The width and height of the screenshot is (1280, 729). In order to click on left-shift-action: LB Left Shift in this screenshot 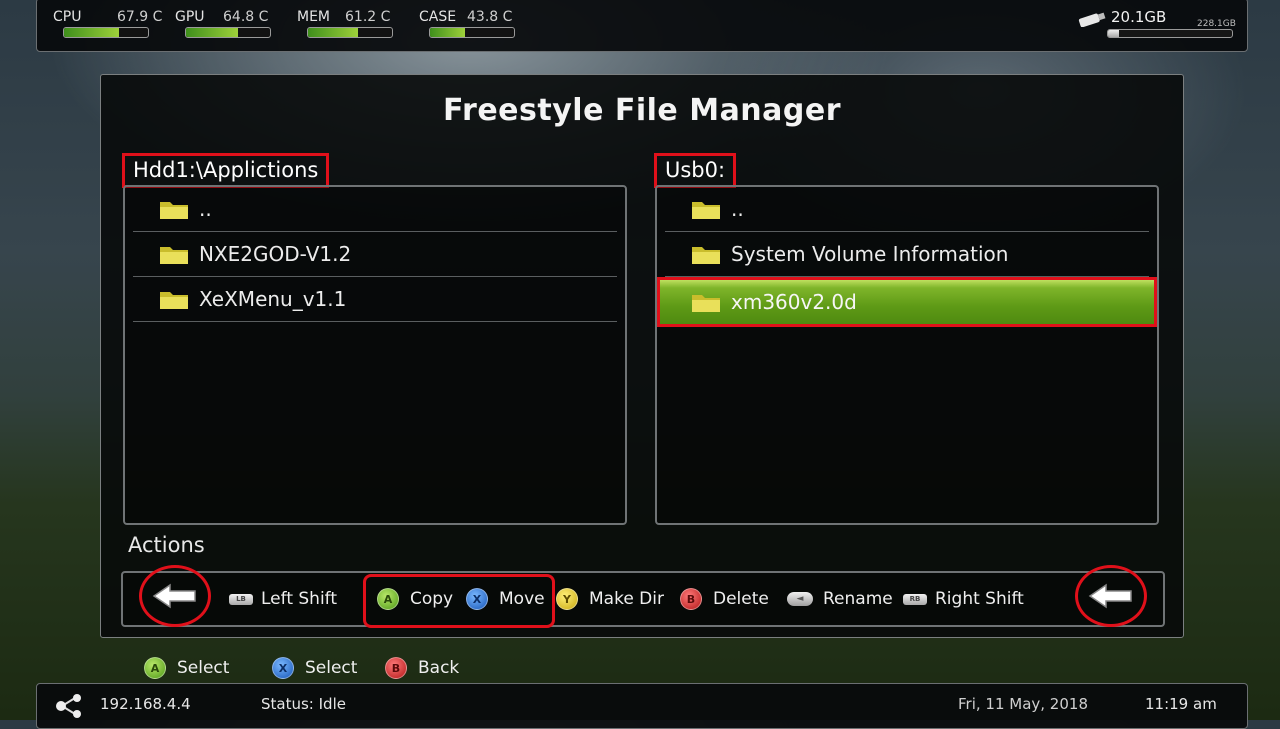, I will do `click(283, 599)`.